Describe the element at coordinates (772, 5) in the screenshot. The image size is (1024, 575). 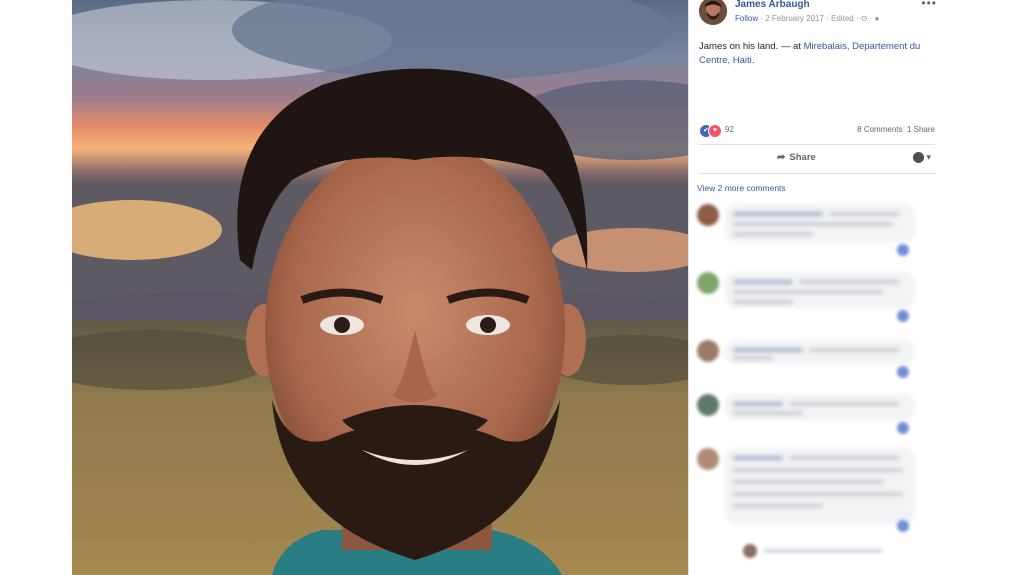
I see `author-name: James Arbaugh` at that location.